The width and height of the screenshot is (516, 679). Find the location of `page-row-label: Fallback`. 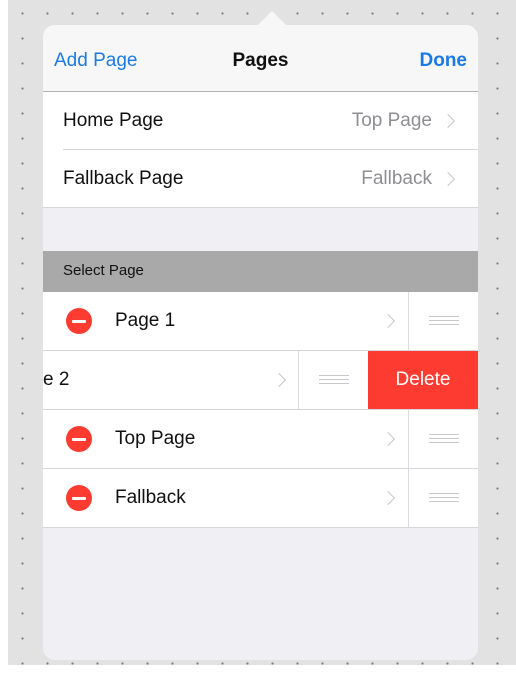

page-row-label: Fallback is located at coordinates (150, 497).